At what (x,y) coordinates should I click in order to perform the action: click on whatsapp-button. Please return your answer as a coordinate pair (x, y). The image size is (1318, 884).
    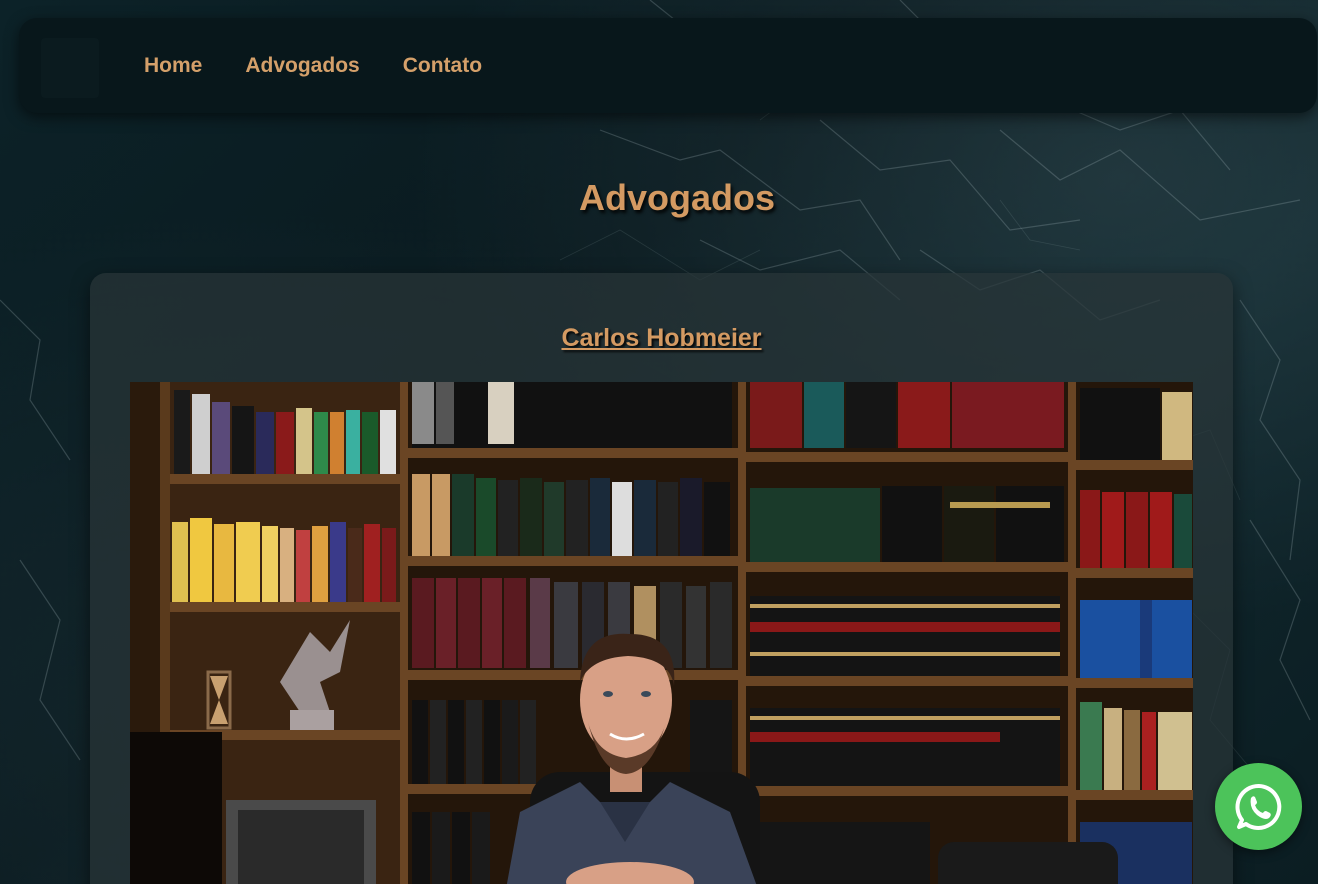
    Looking at the image, I should click on (1258, 806).